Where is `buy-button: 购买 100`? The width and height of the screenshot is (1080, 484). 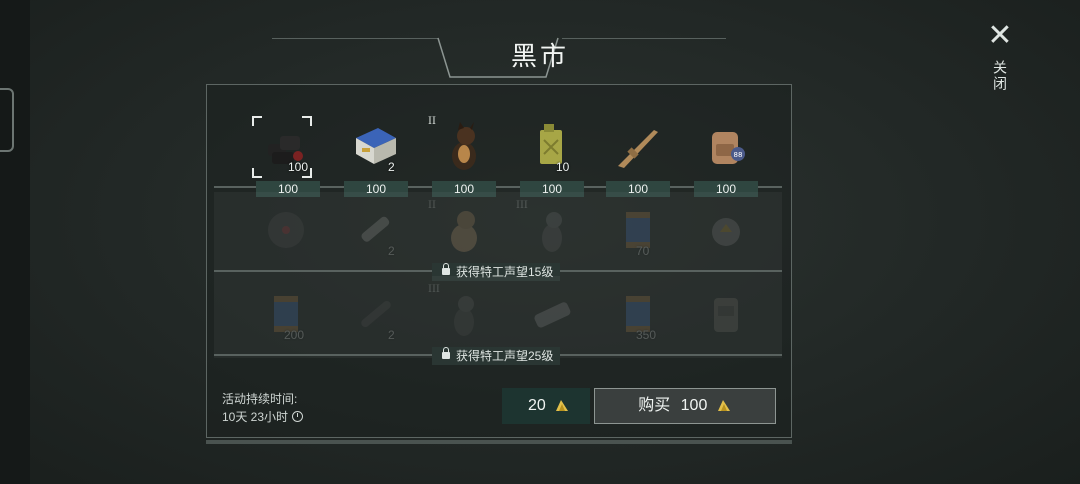
buy-button: 购买 100 is located at coordinates (685, 406).